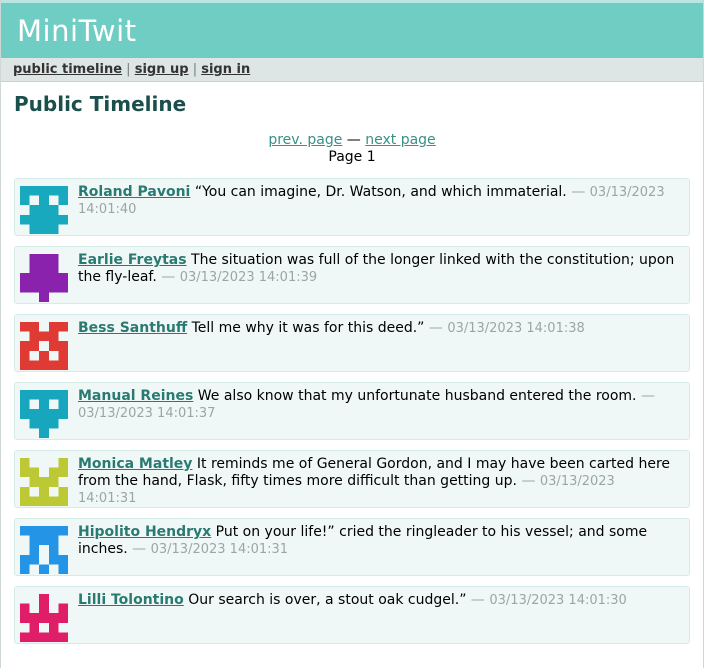  What do you see at coordinates (558, 600) in the screenshot?
I see `message-timestamp: 03/13/2023 14:01:30` at bounding box center [558, 600].